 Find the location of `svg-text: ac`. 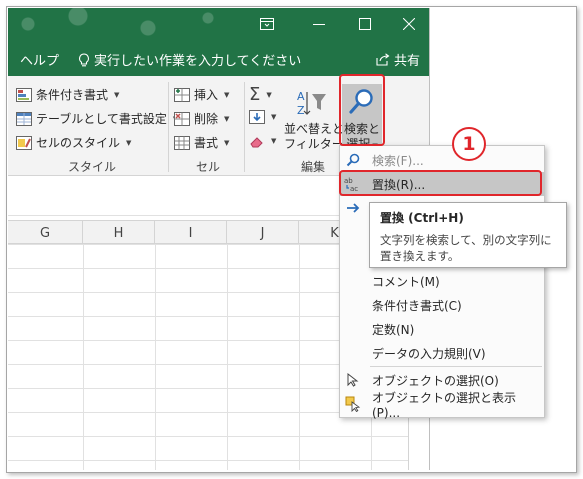

svg-text: ac is located at coordinates (354, 188).